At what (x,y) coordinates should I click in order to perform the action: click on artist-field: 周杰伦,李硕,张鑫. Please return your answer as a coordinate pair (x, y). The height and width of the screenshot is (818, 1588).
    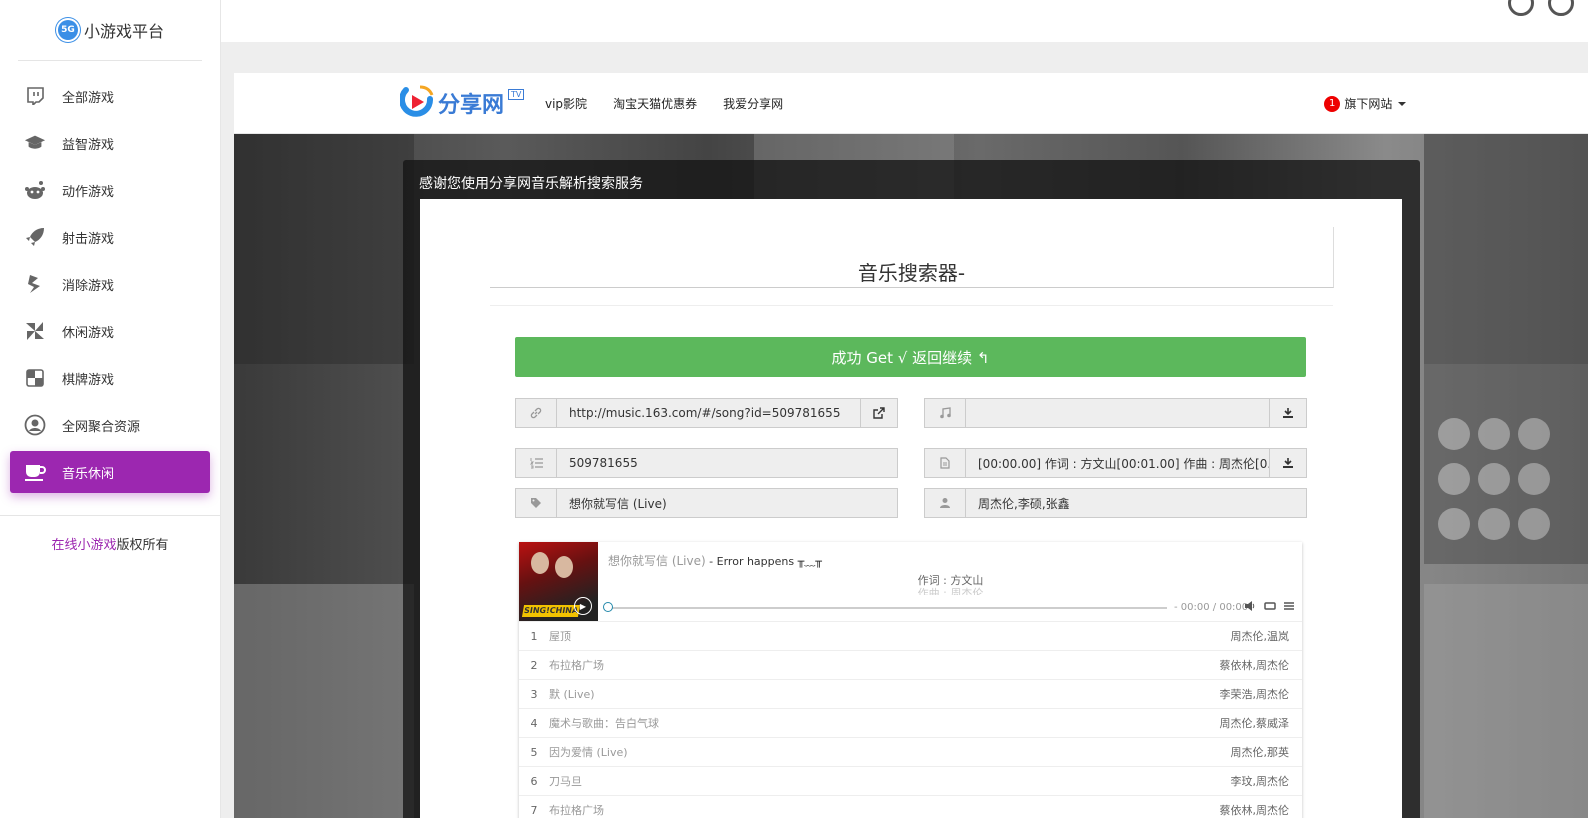
    Looking at the image, I should click on (1115, 503).